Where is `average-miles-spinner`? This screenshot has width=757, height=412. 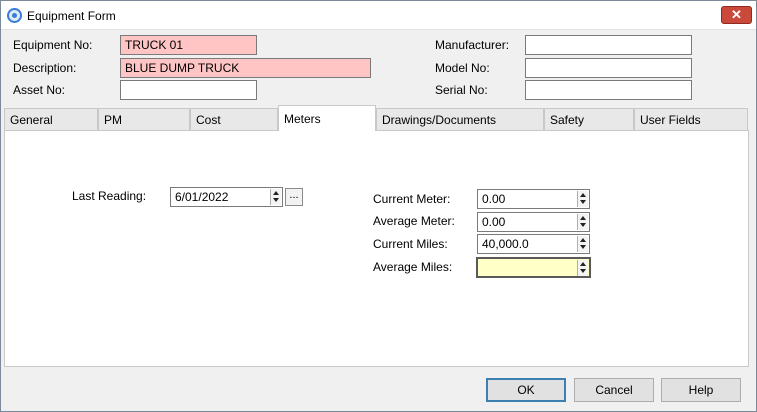
average-miles-spinner is located at coordinates (582, 268).